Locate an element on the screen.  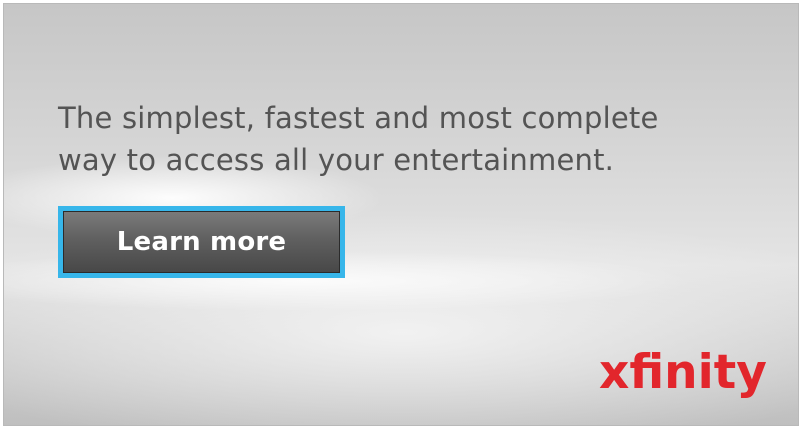
learn-more-label: Learn more is located at coordinates (201, 242).